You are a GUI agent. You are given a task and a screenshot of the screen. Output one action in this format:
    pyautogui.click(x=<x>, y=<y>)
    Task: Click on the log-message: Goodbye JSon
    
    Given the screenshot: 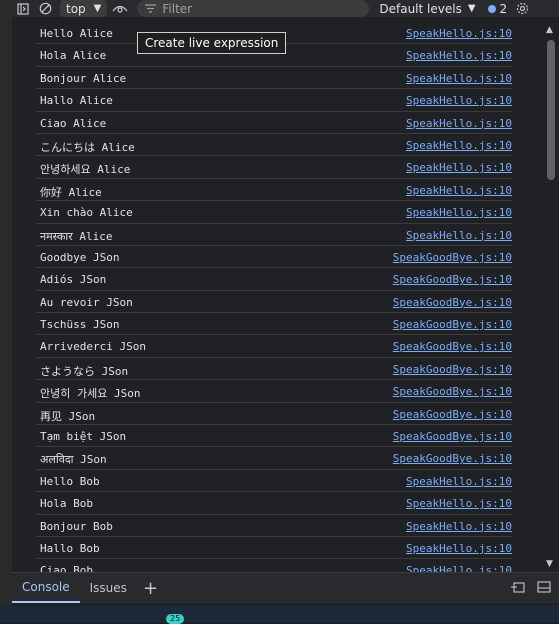 What is the action you would take?
    pyautogui.click(x=80, y=257)
    